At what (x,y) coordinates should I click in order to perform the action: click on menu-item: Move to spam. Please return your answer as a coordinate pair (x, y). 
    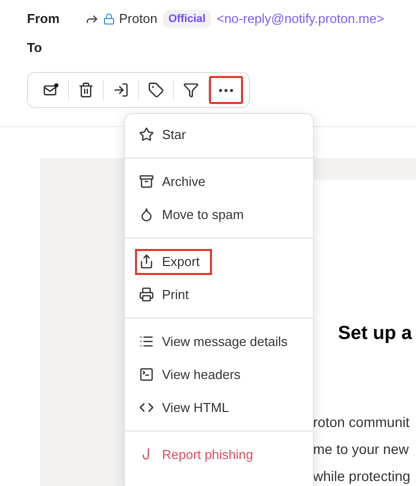
    Looking at the image, I should click on (191, 215).